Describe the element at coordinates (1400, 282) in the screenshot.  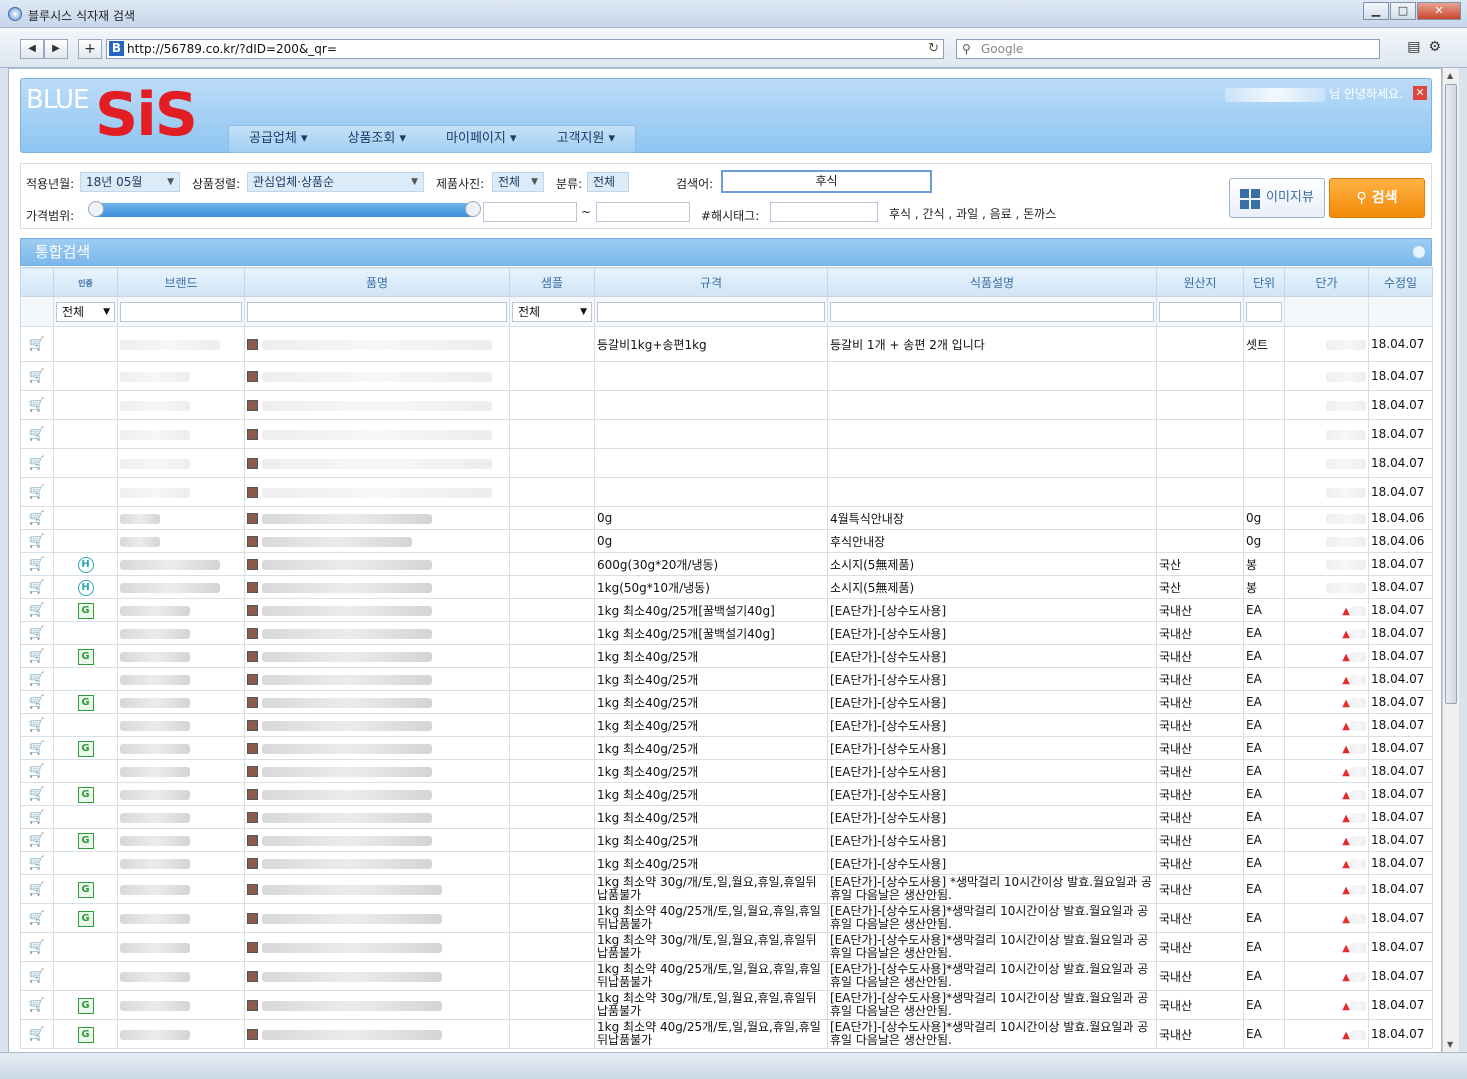
I see `column-header-modified-date: 수정일` at that location.